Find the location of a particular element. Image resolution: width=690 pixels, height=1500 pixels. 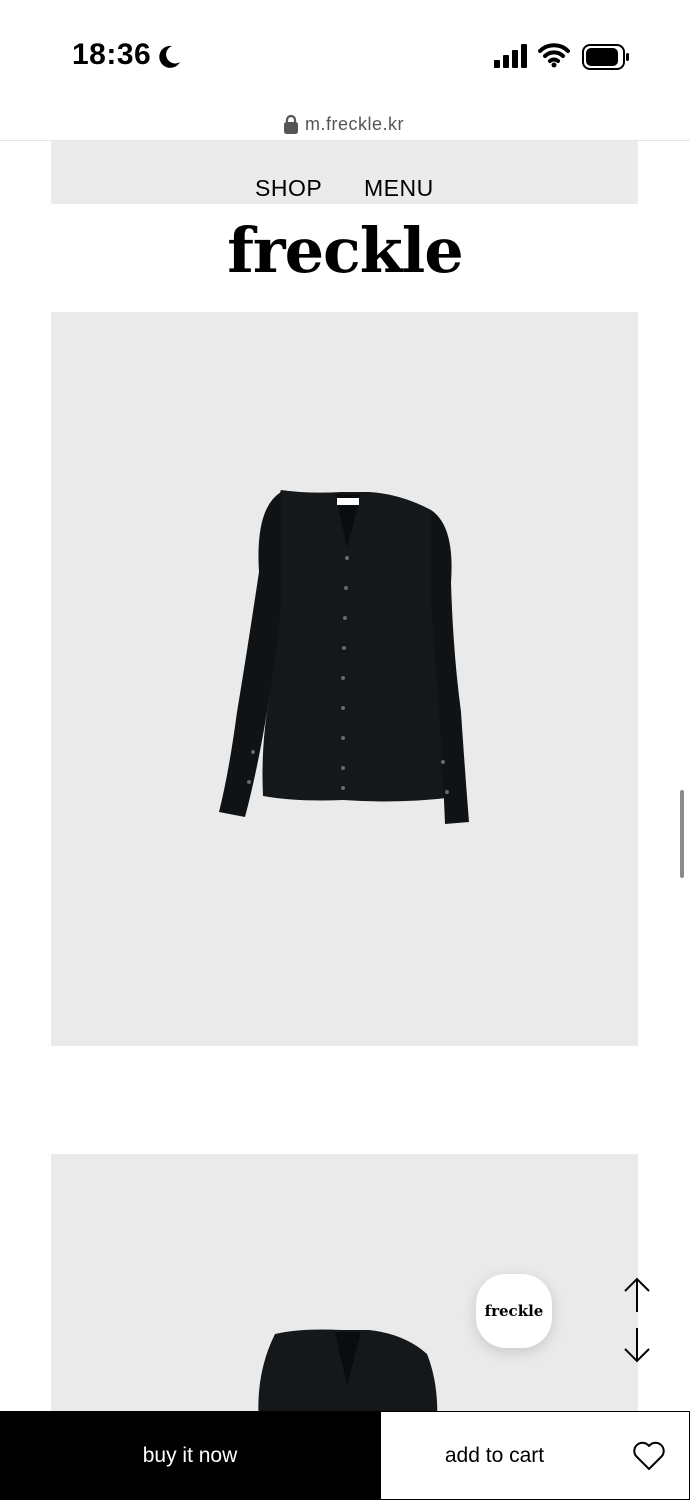

battery-icon is located at coordinates (605, 57).